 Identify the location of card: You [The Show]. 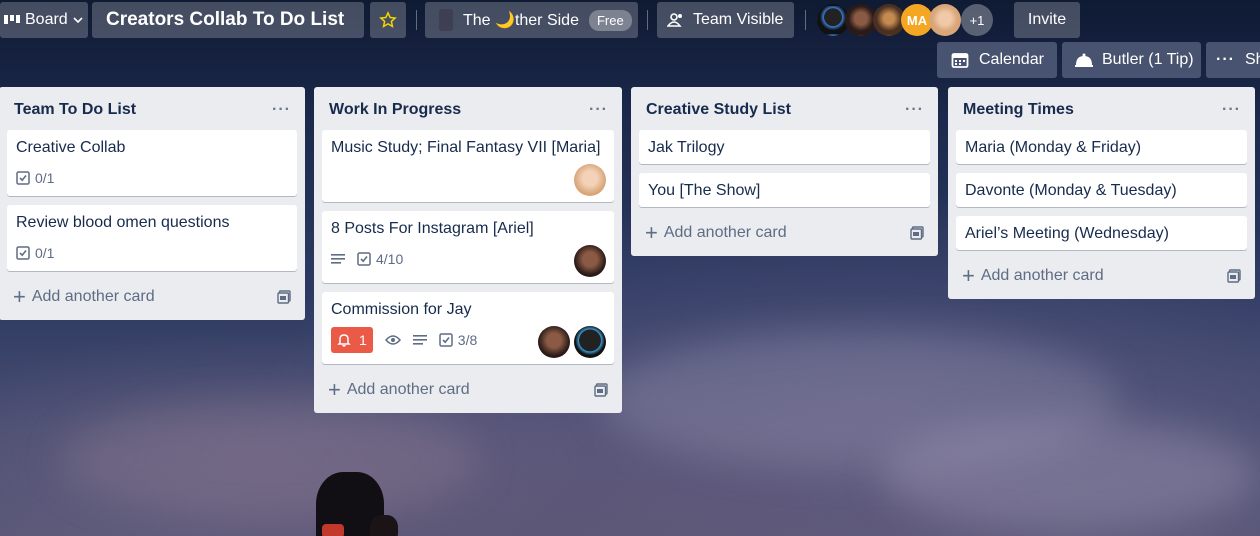
(784, 190).